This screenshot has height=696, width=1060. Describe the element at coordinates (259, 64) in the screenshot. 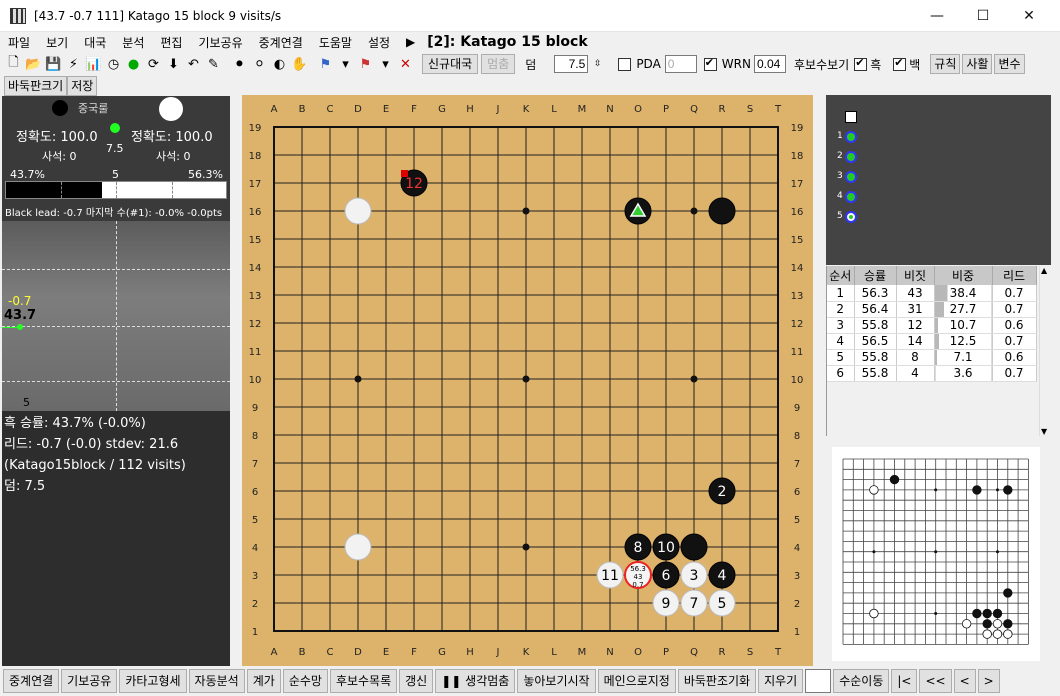

I see `white-stone-icon: ⚪` at that location.